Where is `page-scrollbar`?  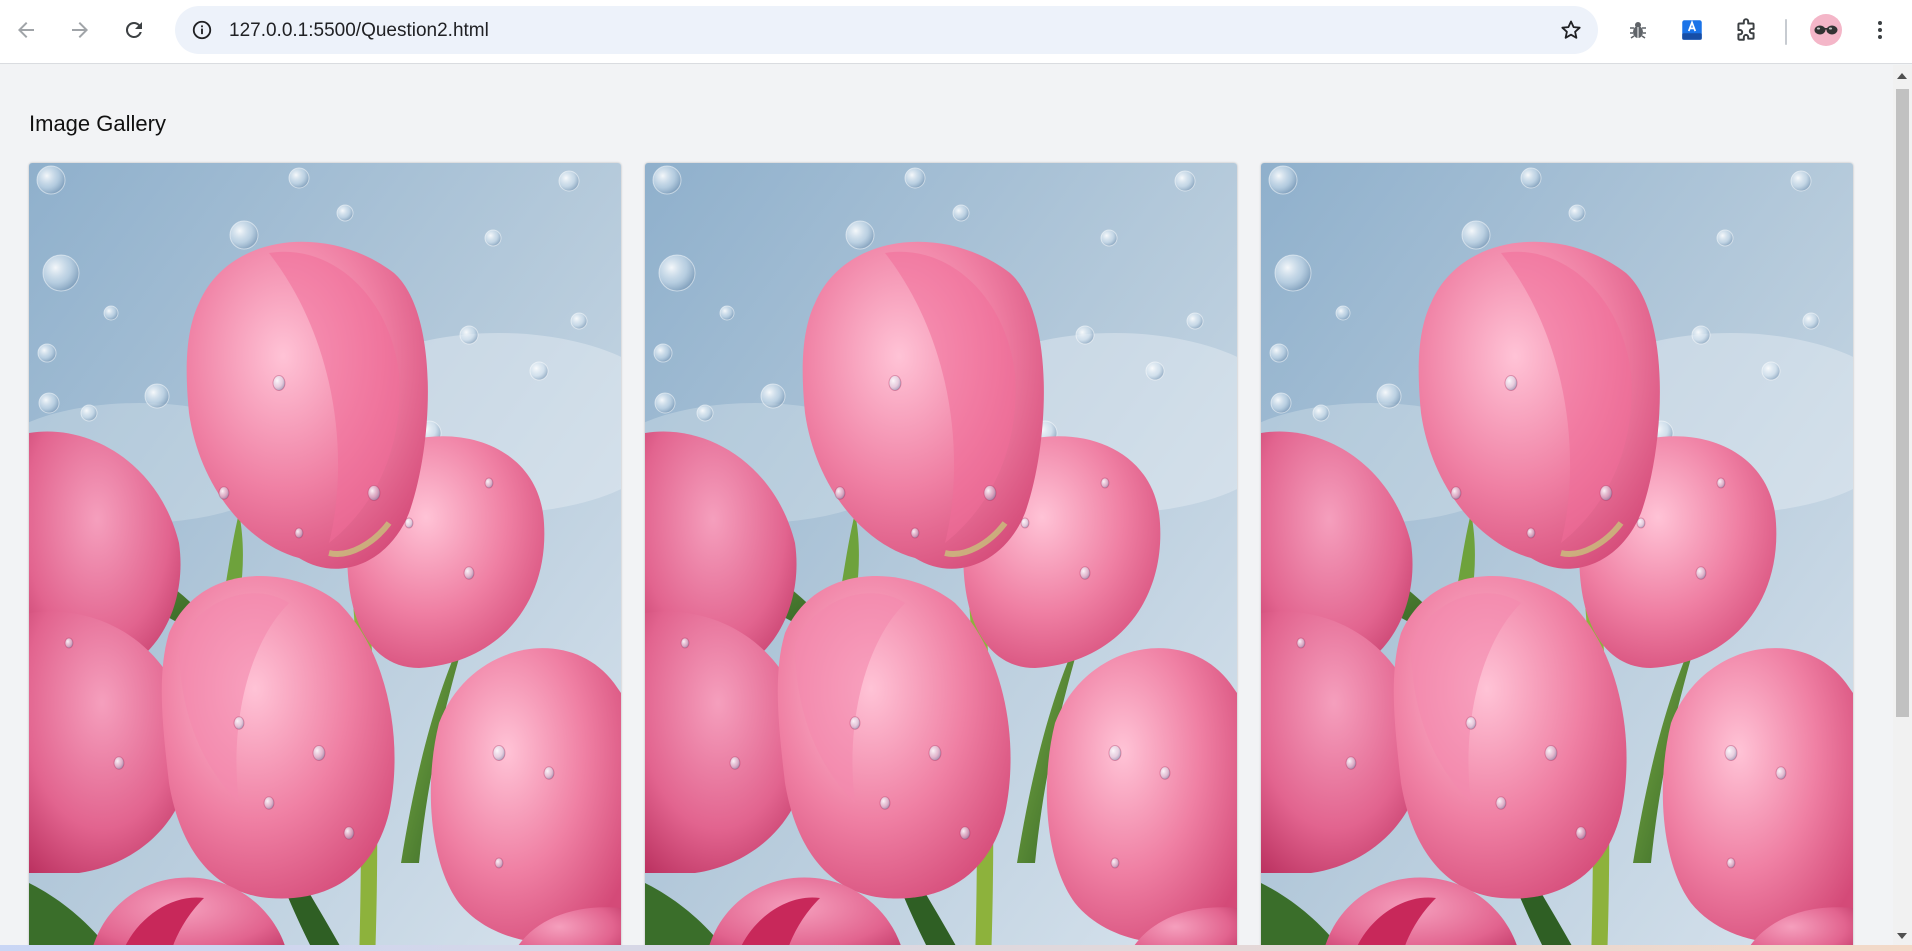 page-scrollbar is located at coordinates (1902, 505).